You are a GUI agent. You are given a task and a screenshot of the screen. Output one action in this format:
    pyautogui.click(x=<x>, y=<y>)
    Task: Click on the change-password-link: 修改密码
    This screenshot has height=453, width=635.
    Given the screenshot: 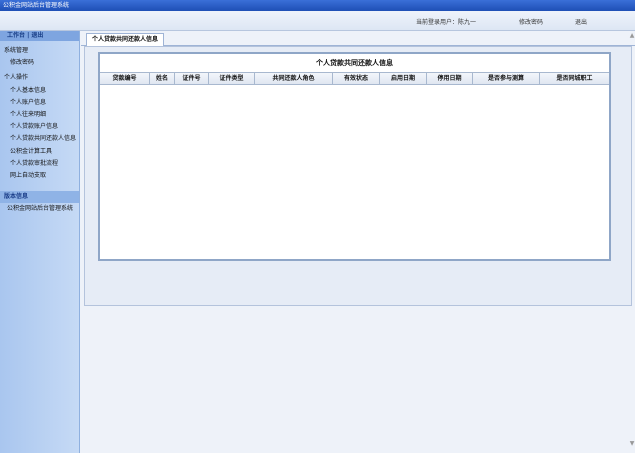 What is the action you would take?
    pyautogui.click(x=531, y=21)
    